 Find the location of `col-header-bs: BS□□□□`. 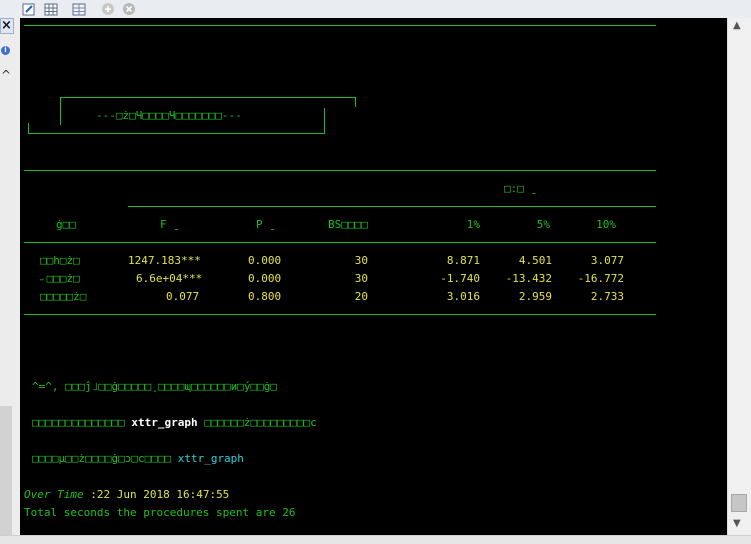

col-header-bs: BS□□□□ is located at coordinates (348, 224).